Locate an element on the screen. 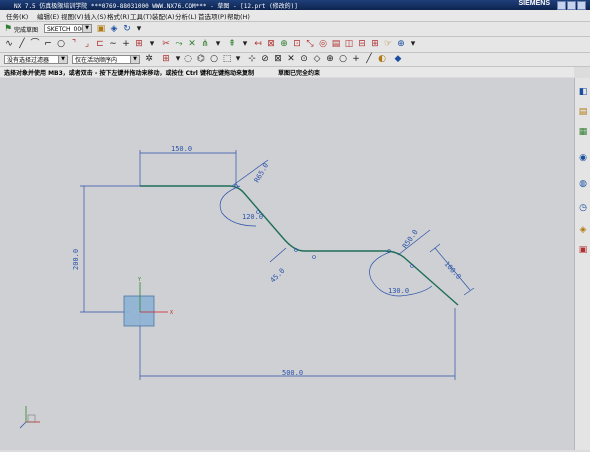  control-point-icon: ⊠ is located at coordinates (278, 59).